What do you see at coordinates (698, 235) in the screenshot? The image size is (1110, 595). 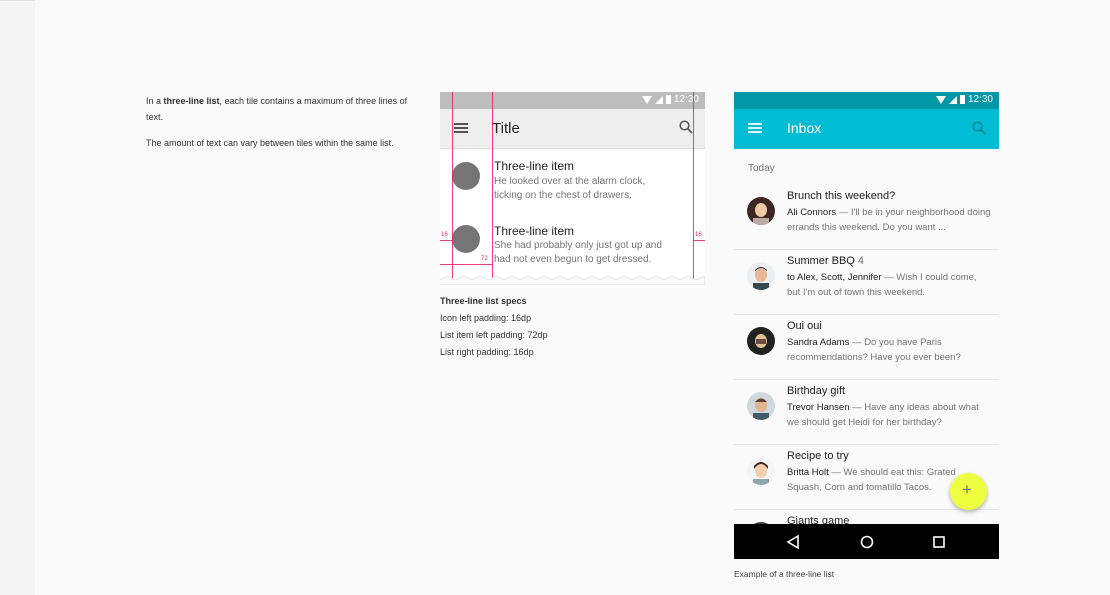 I see `spec-label-16-right: 16` at bounding box center [698, 235].